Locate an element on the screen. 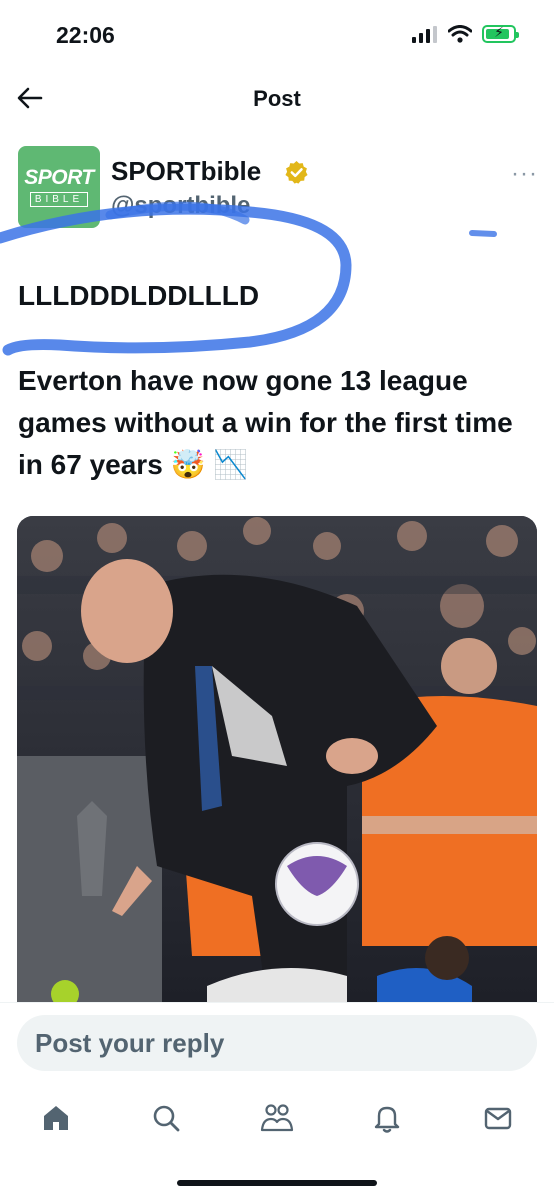  reply-input: Post your reply is located at coordinates (277, 1043).